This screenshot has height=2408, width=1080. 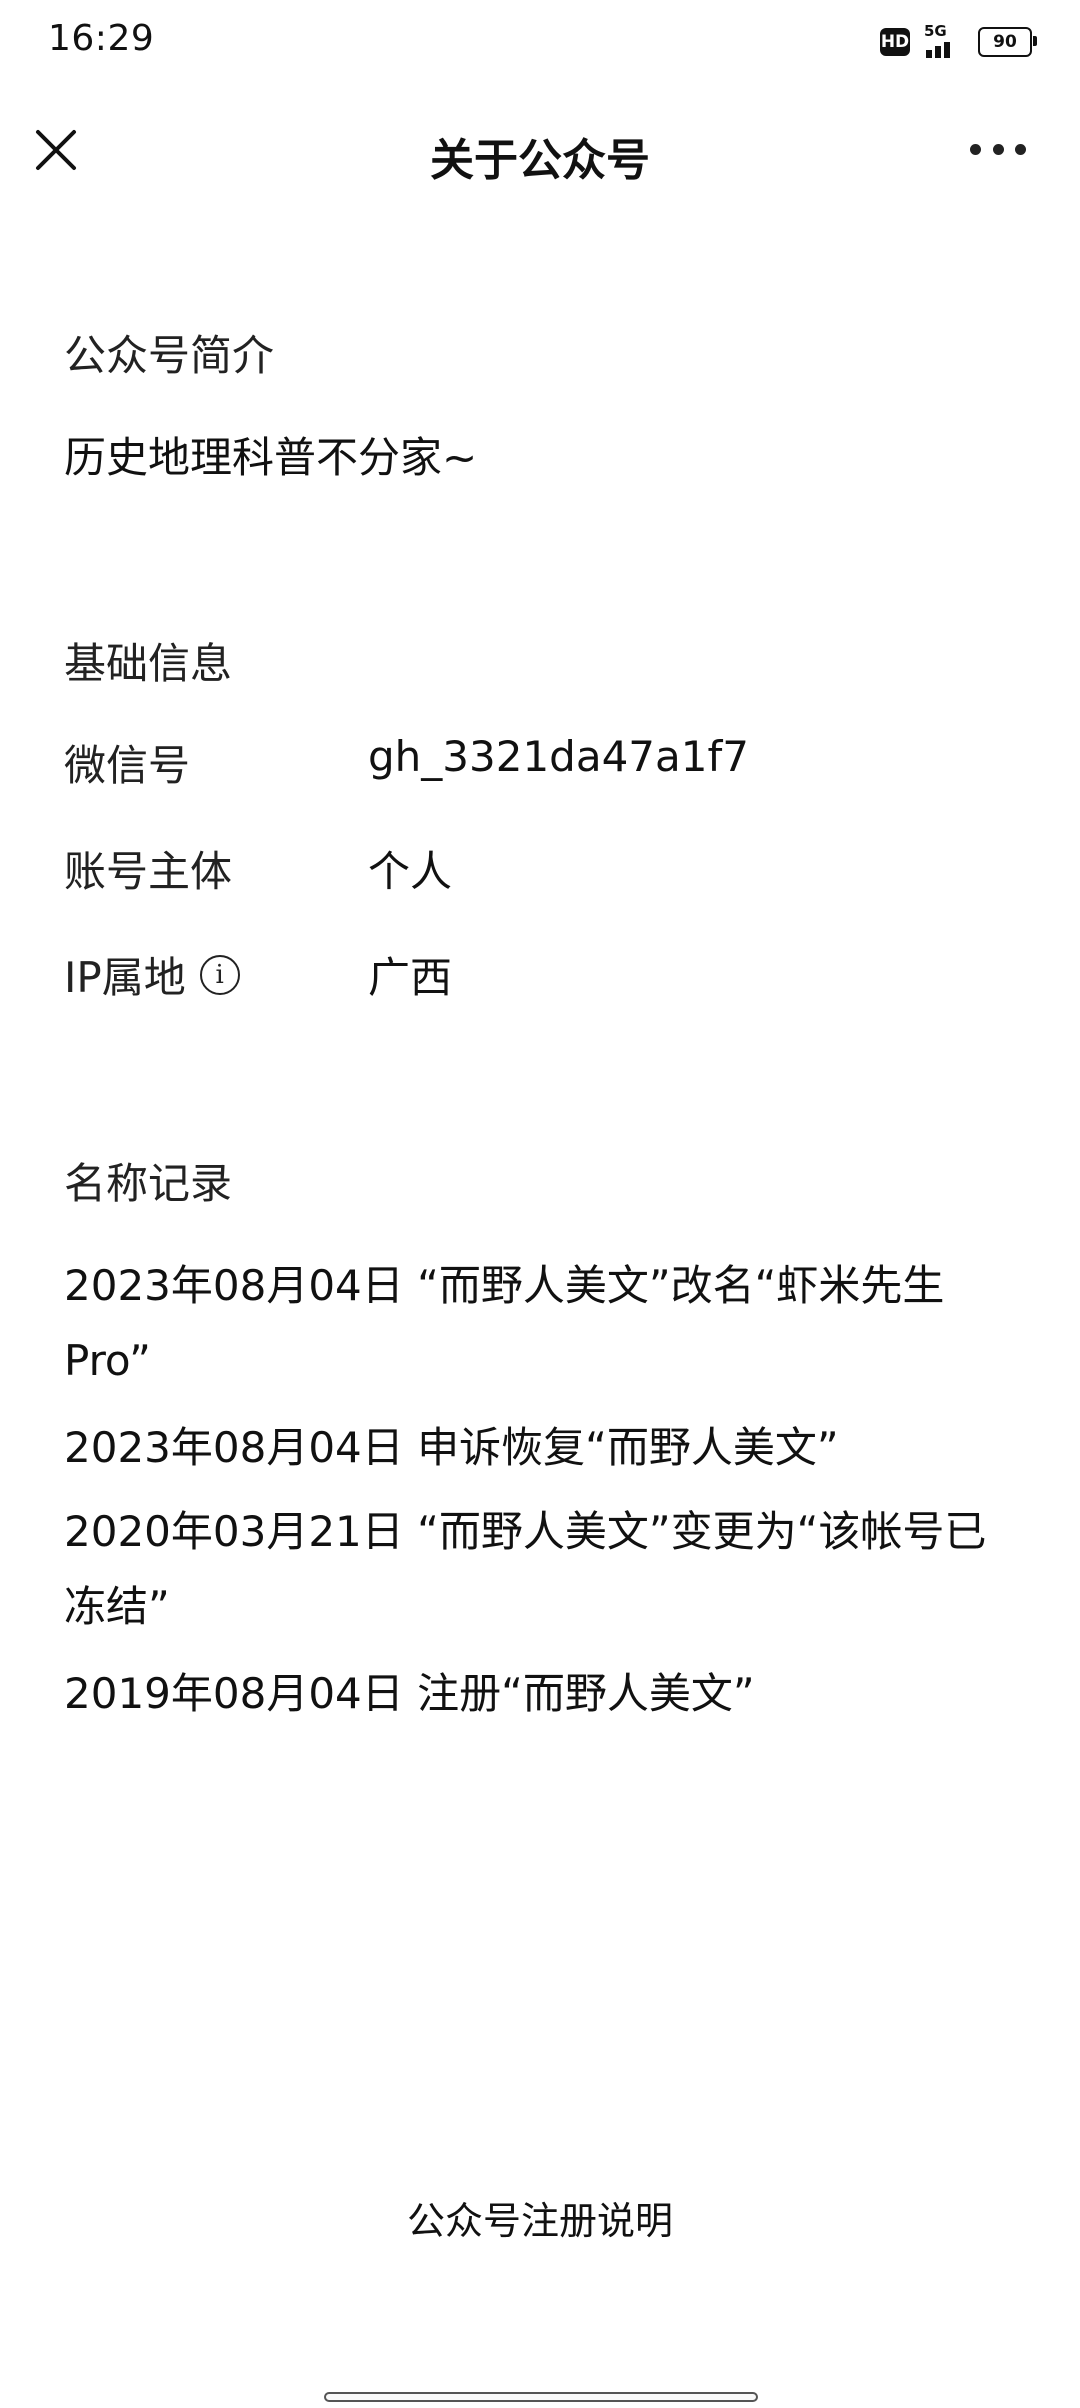 I want to click on info-label-ip: IP属地 i, so click(x=152, y=974).